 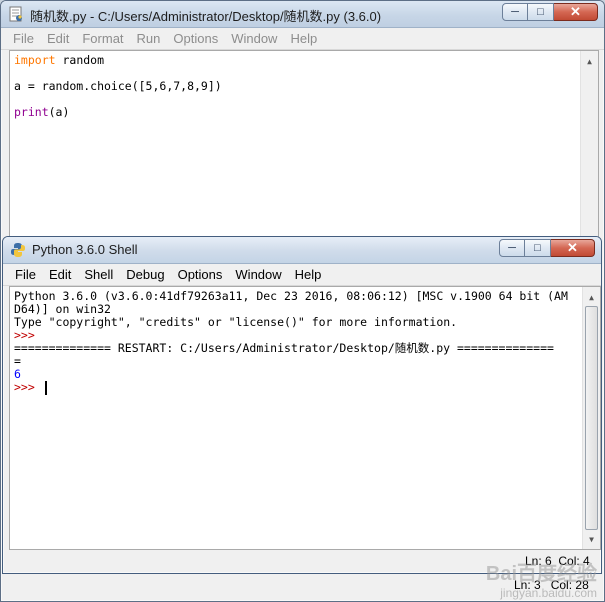 What do you see at coordinates (42, 112) in the screenshot?
I see `code-line-3: print(a)` at bounding box center [42, 112].